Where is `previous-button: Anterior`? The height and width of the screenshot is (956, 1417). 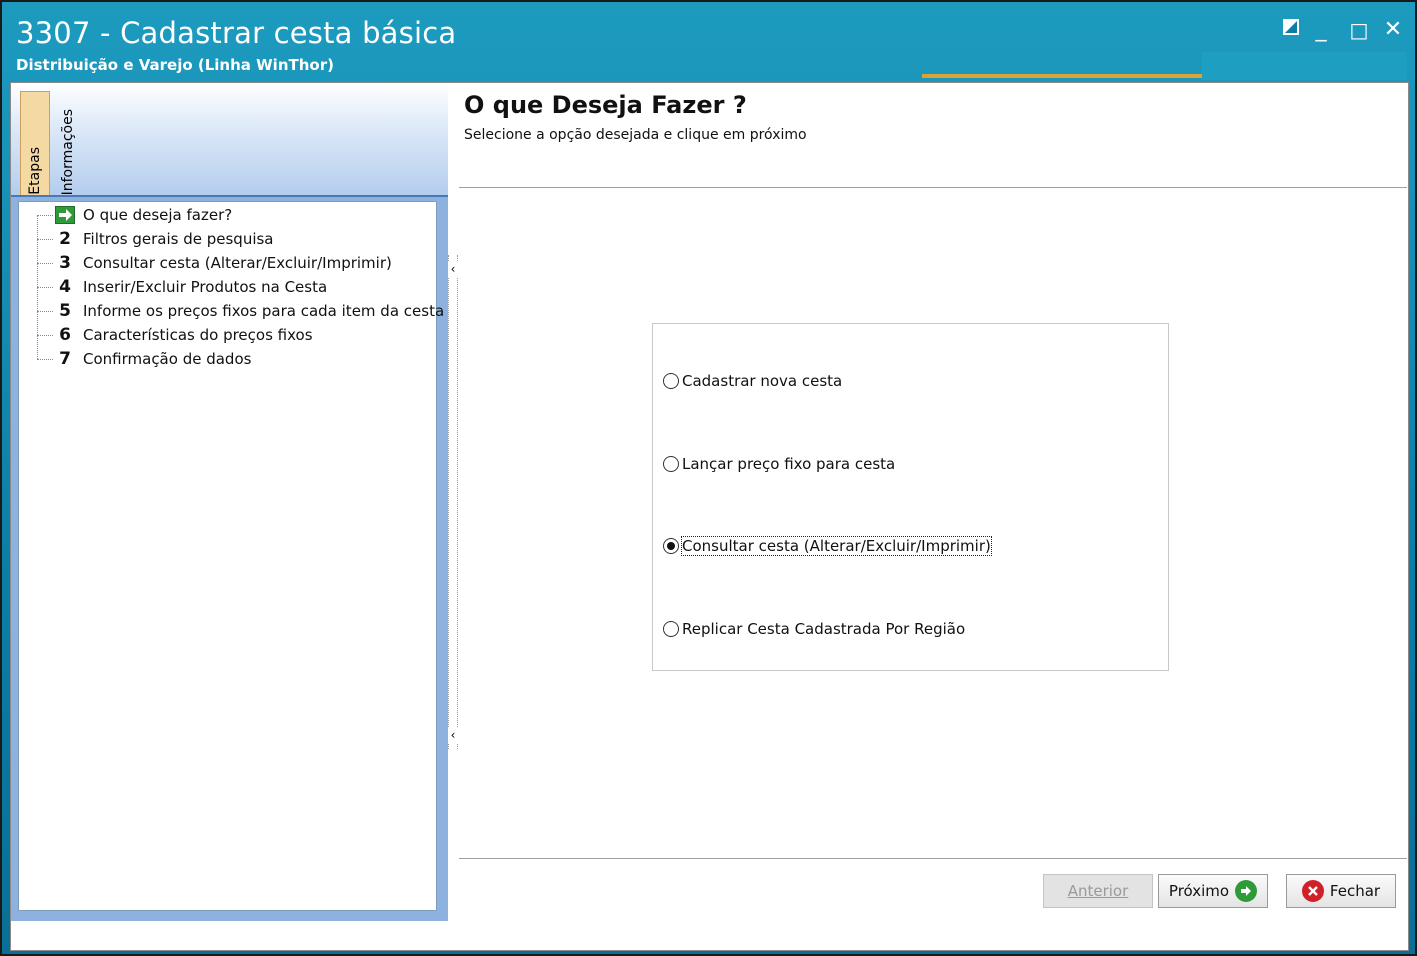
previous-button: Anterior is located at coordinates (1098, 891).